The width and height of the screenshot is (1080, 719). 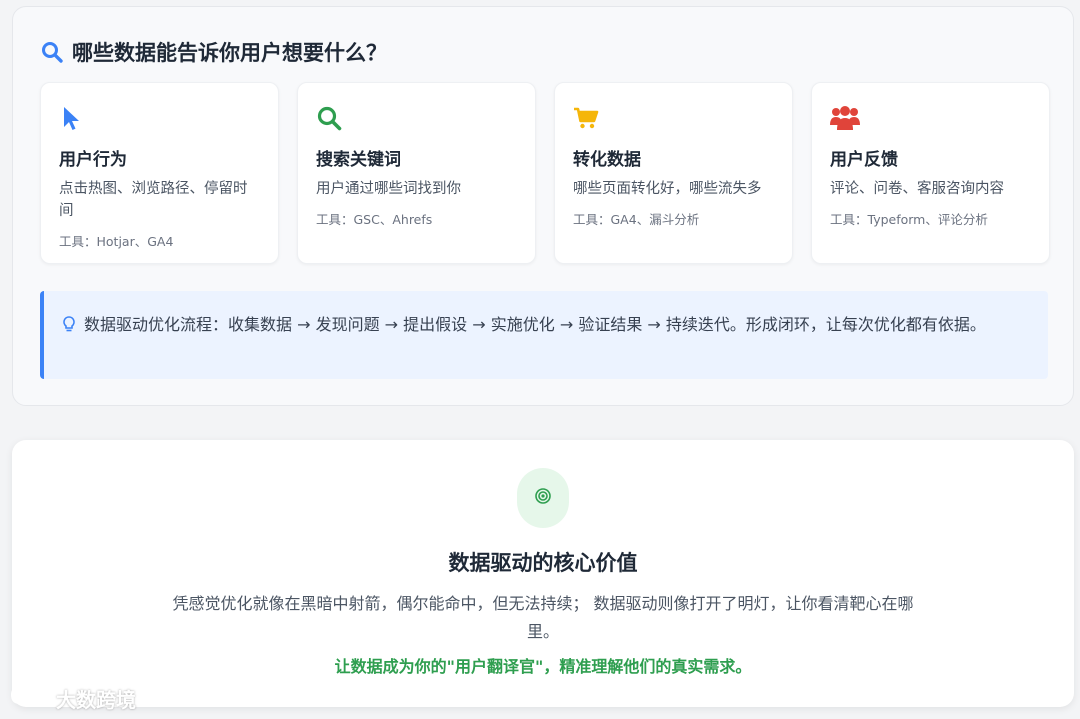 What do you see at coordinates (543, 666) in the screenshot?
I see `core-value-highlight: 让数据成为你的"用户翻译官"，精准理解他们的真实需求。` at bounding box center [543, 666].